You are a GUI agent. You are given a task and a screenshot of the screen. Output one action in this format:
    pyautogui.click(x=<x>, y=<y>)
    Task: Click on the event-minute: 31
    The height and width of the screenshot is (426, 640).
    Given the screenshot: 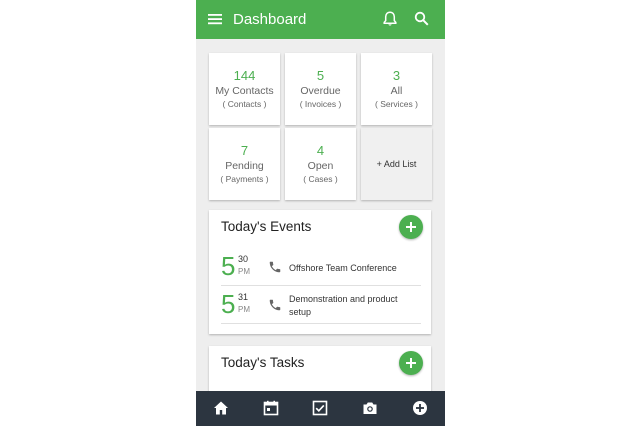 What is the action you would take?
    pyautogui.click(x=243, y=297)
    